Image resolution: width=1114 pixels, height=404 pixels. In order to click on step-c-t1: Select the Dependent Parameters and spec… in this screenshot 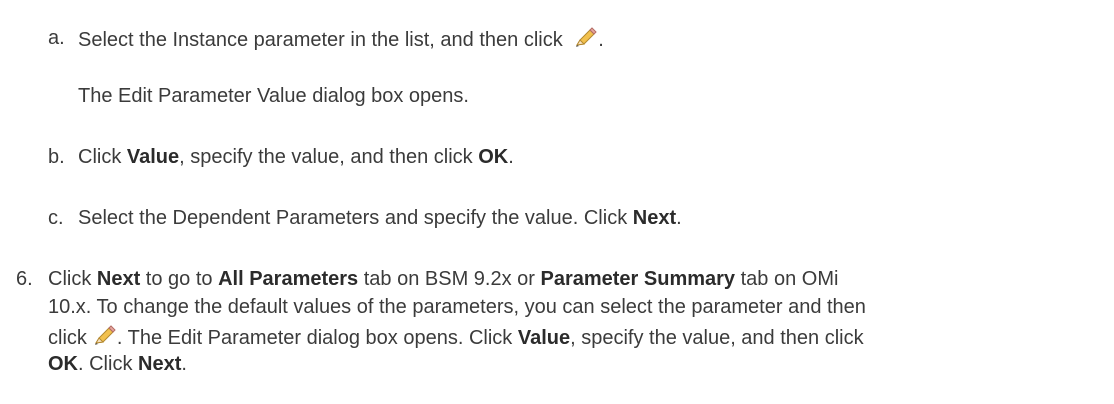, I will do `click(355, 218)`.